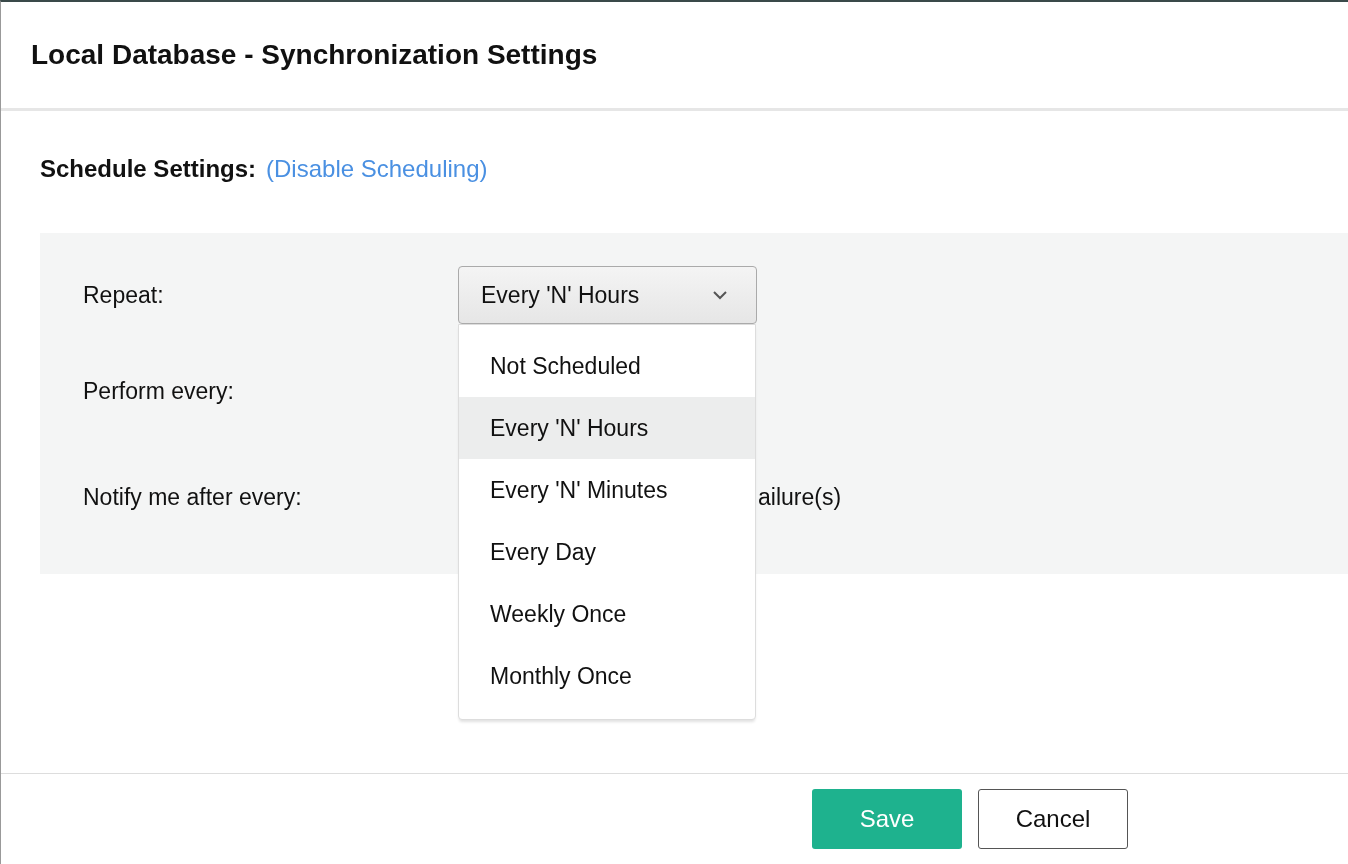  Describe the element at coordinates (607, 614) in the screenshot. I see `dropdown-option: Weekly Once` at that location.